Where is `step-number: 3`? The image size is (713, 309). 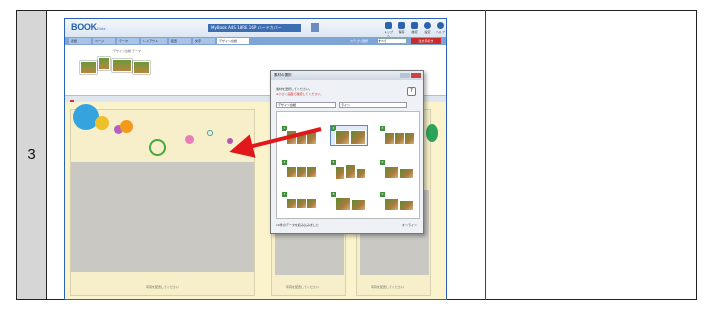 step-number: 3 is located at coordinates (31, 154).